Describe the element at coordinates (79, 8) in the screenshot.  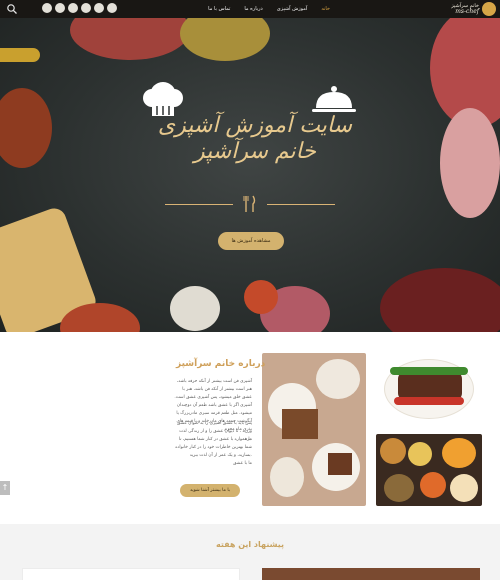
I see `social-links` at that location.